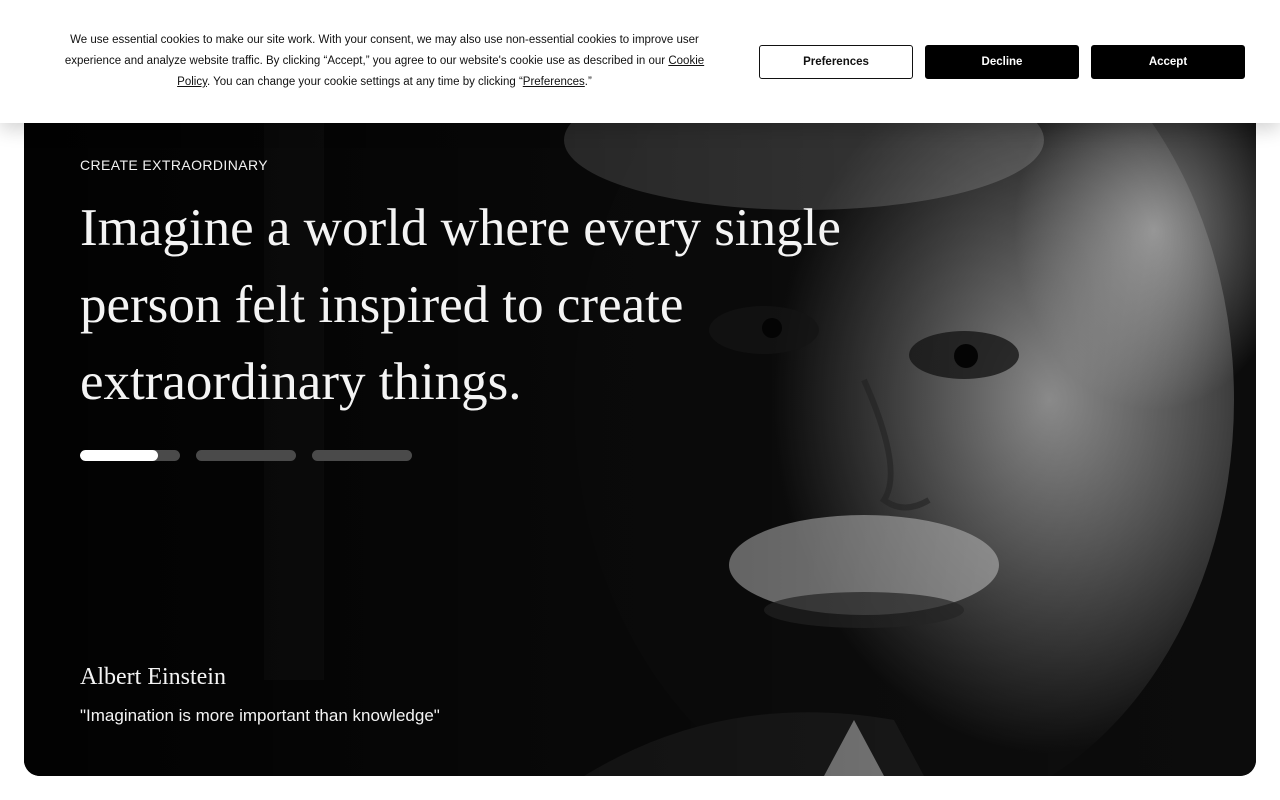  I want to click on slide-progress, so click(246, 455).